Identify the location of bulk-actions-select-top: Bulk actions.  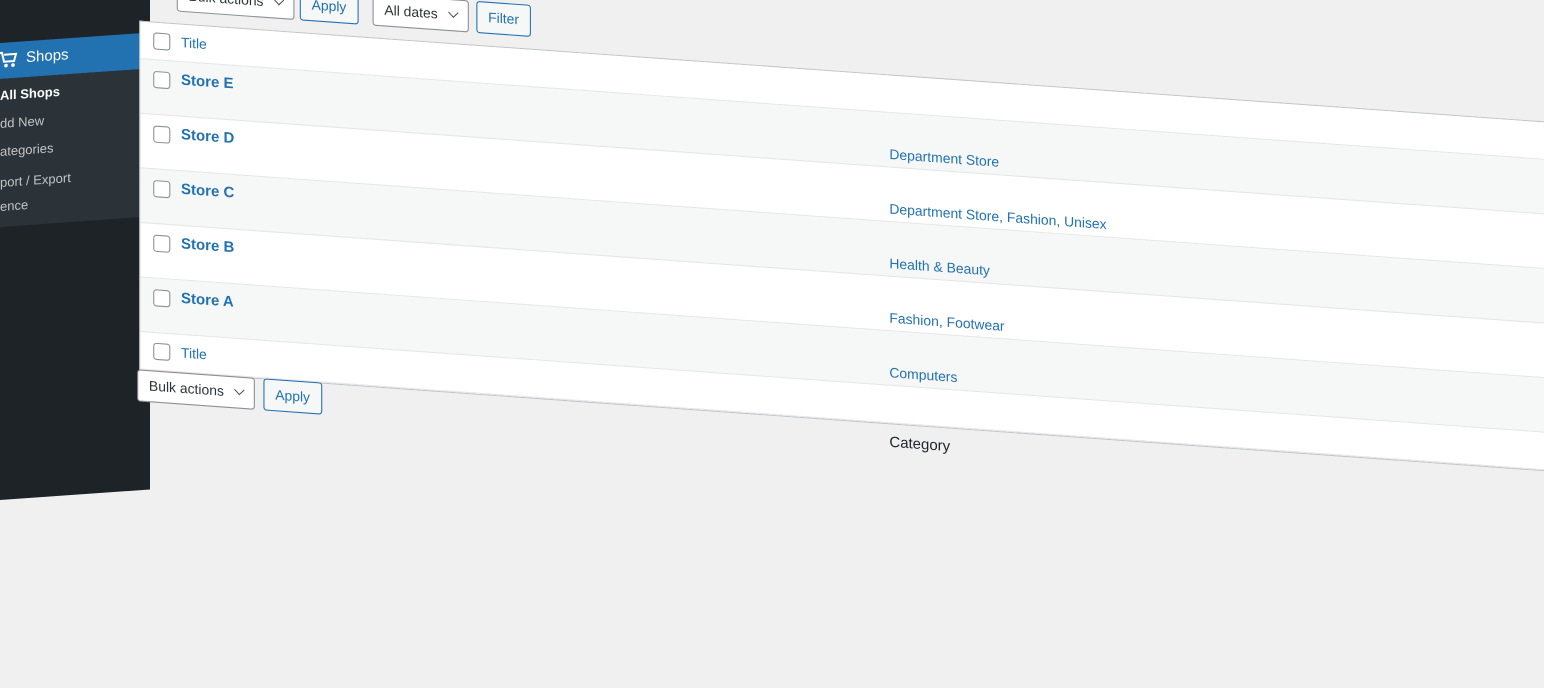
(235, 10).